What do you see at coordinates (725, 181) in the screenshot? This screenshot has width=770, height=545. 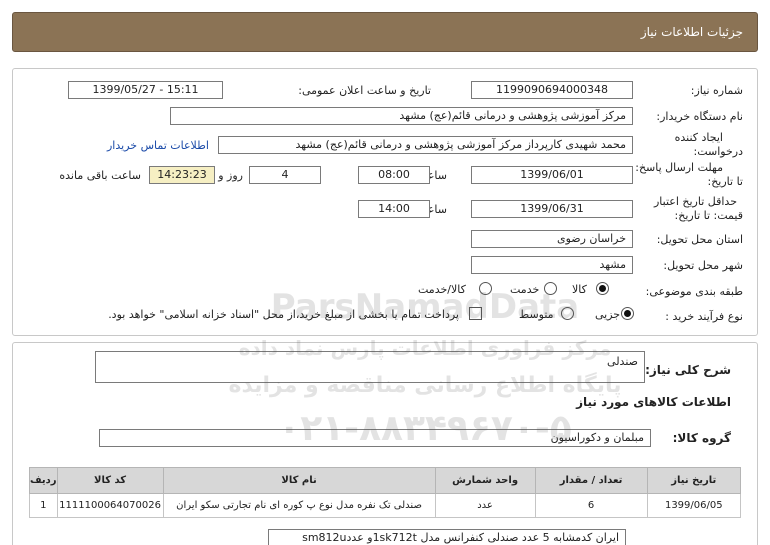 I see `deadline-label-2: تا تاریخ:` at bounding box center [725, 181].